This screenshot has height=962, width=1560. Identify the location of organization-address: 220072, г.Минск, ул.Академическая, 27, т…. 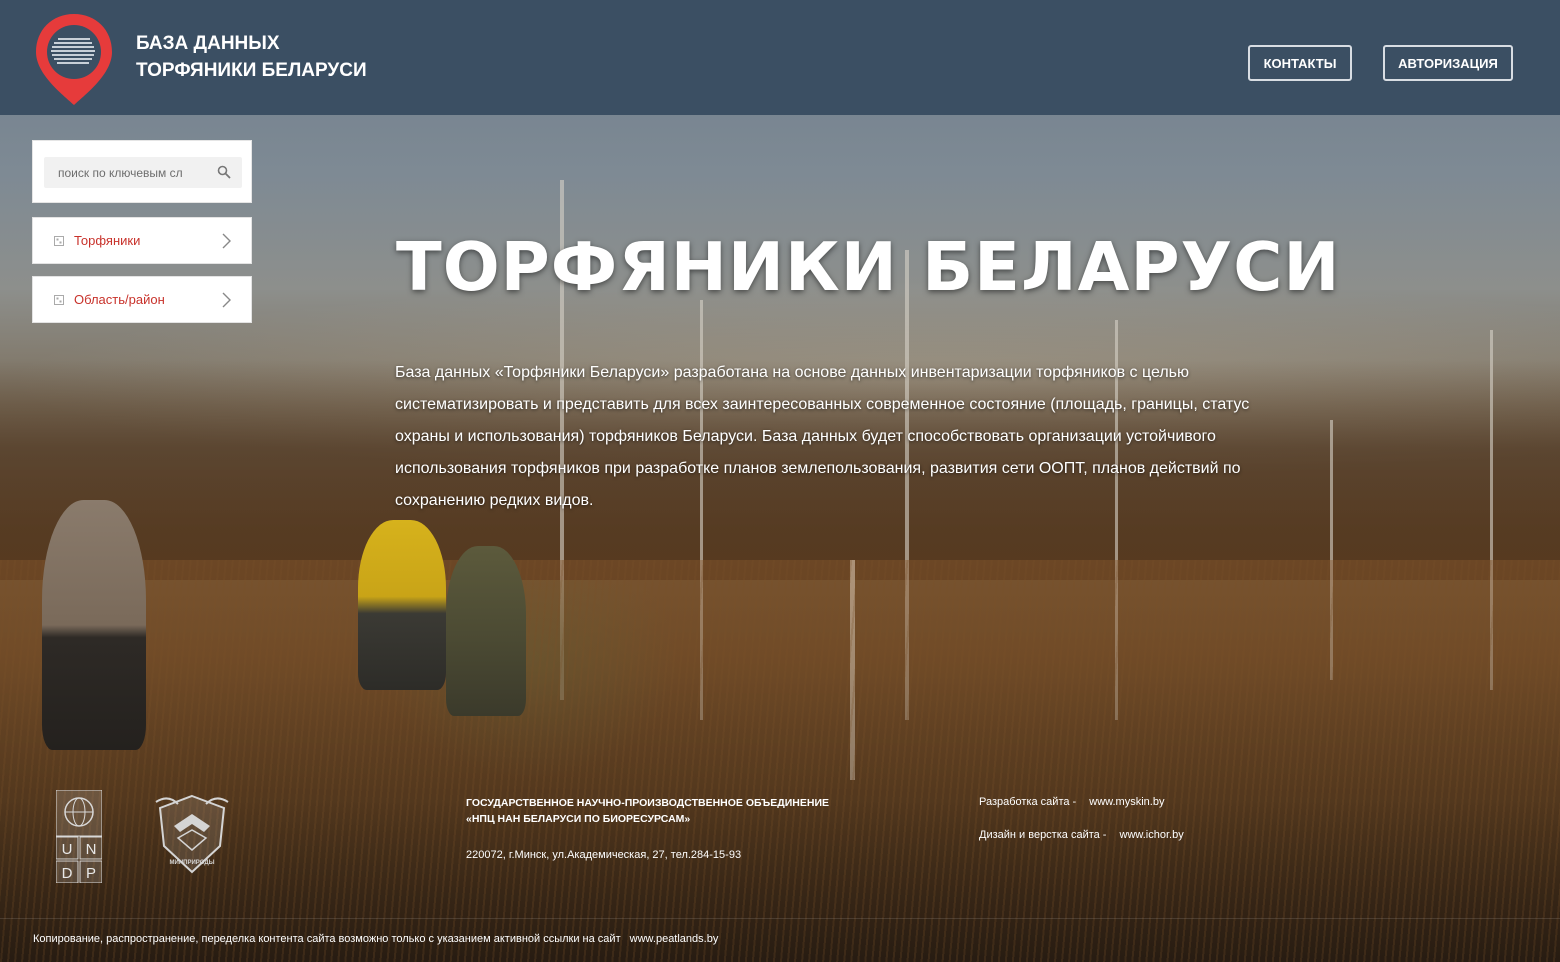
(604, 855).